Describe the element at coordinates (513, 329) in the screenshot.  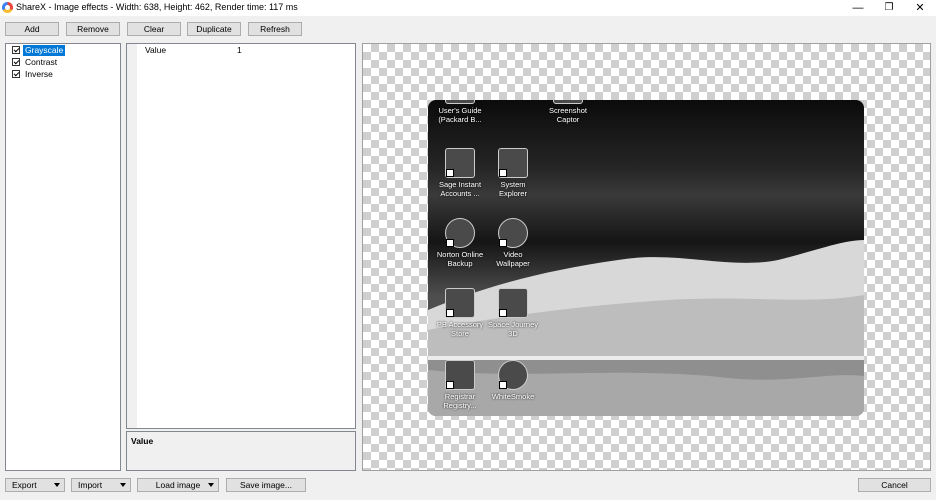
I see `desktop-icon-label: Space Journey 3D` at that location.